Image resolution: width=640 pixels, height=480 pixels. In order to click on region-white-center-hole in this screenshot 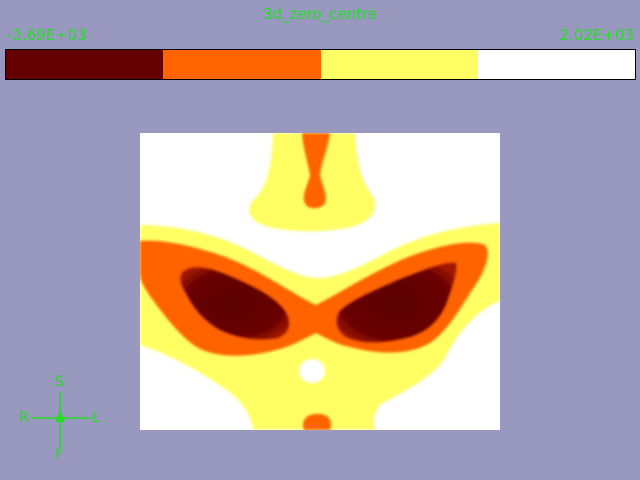, I will do `click(312, 371)`.